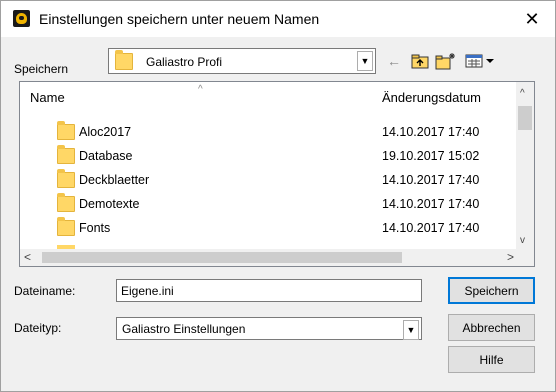  I want to click on galiastro-app-icon, so click(21, 18).